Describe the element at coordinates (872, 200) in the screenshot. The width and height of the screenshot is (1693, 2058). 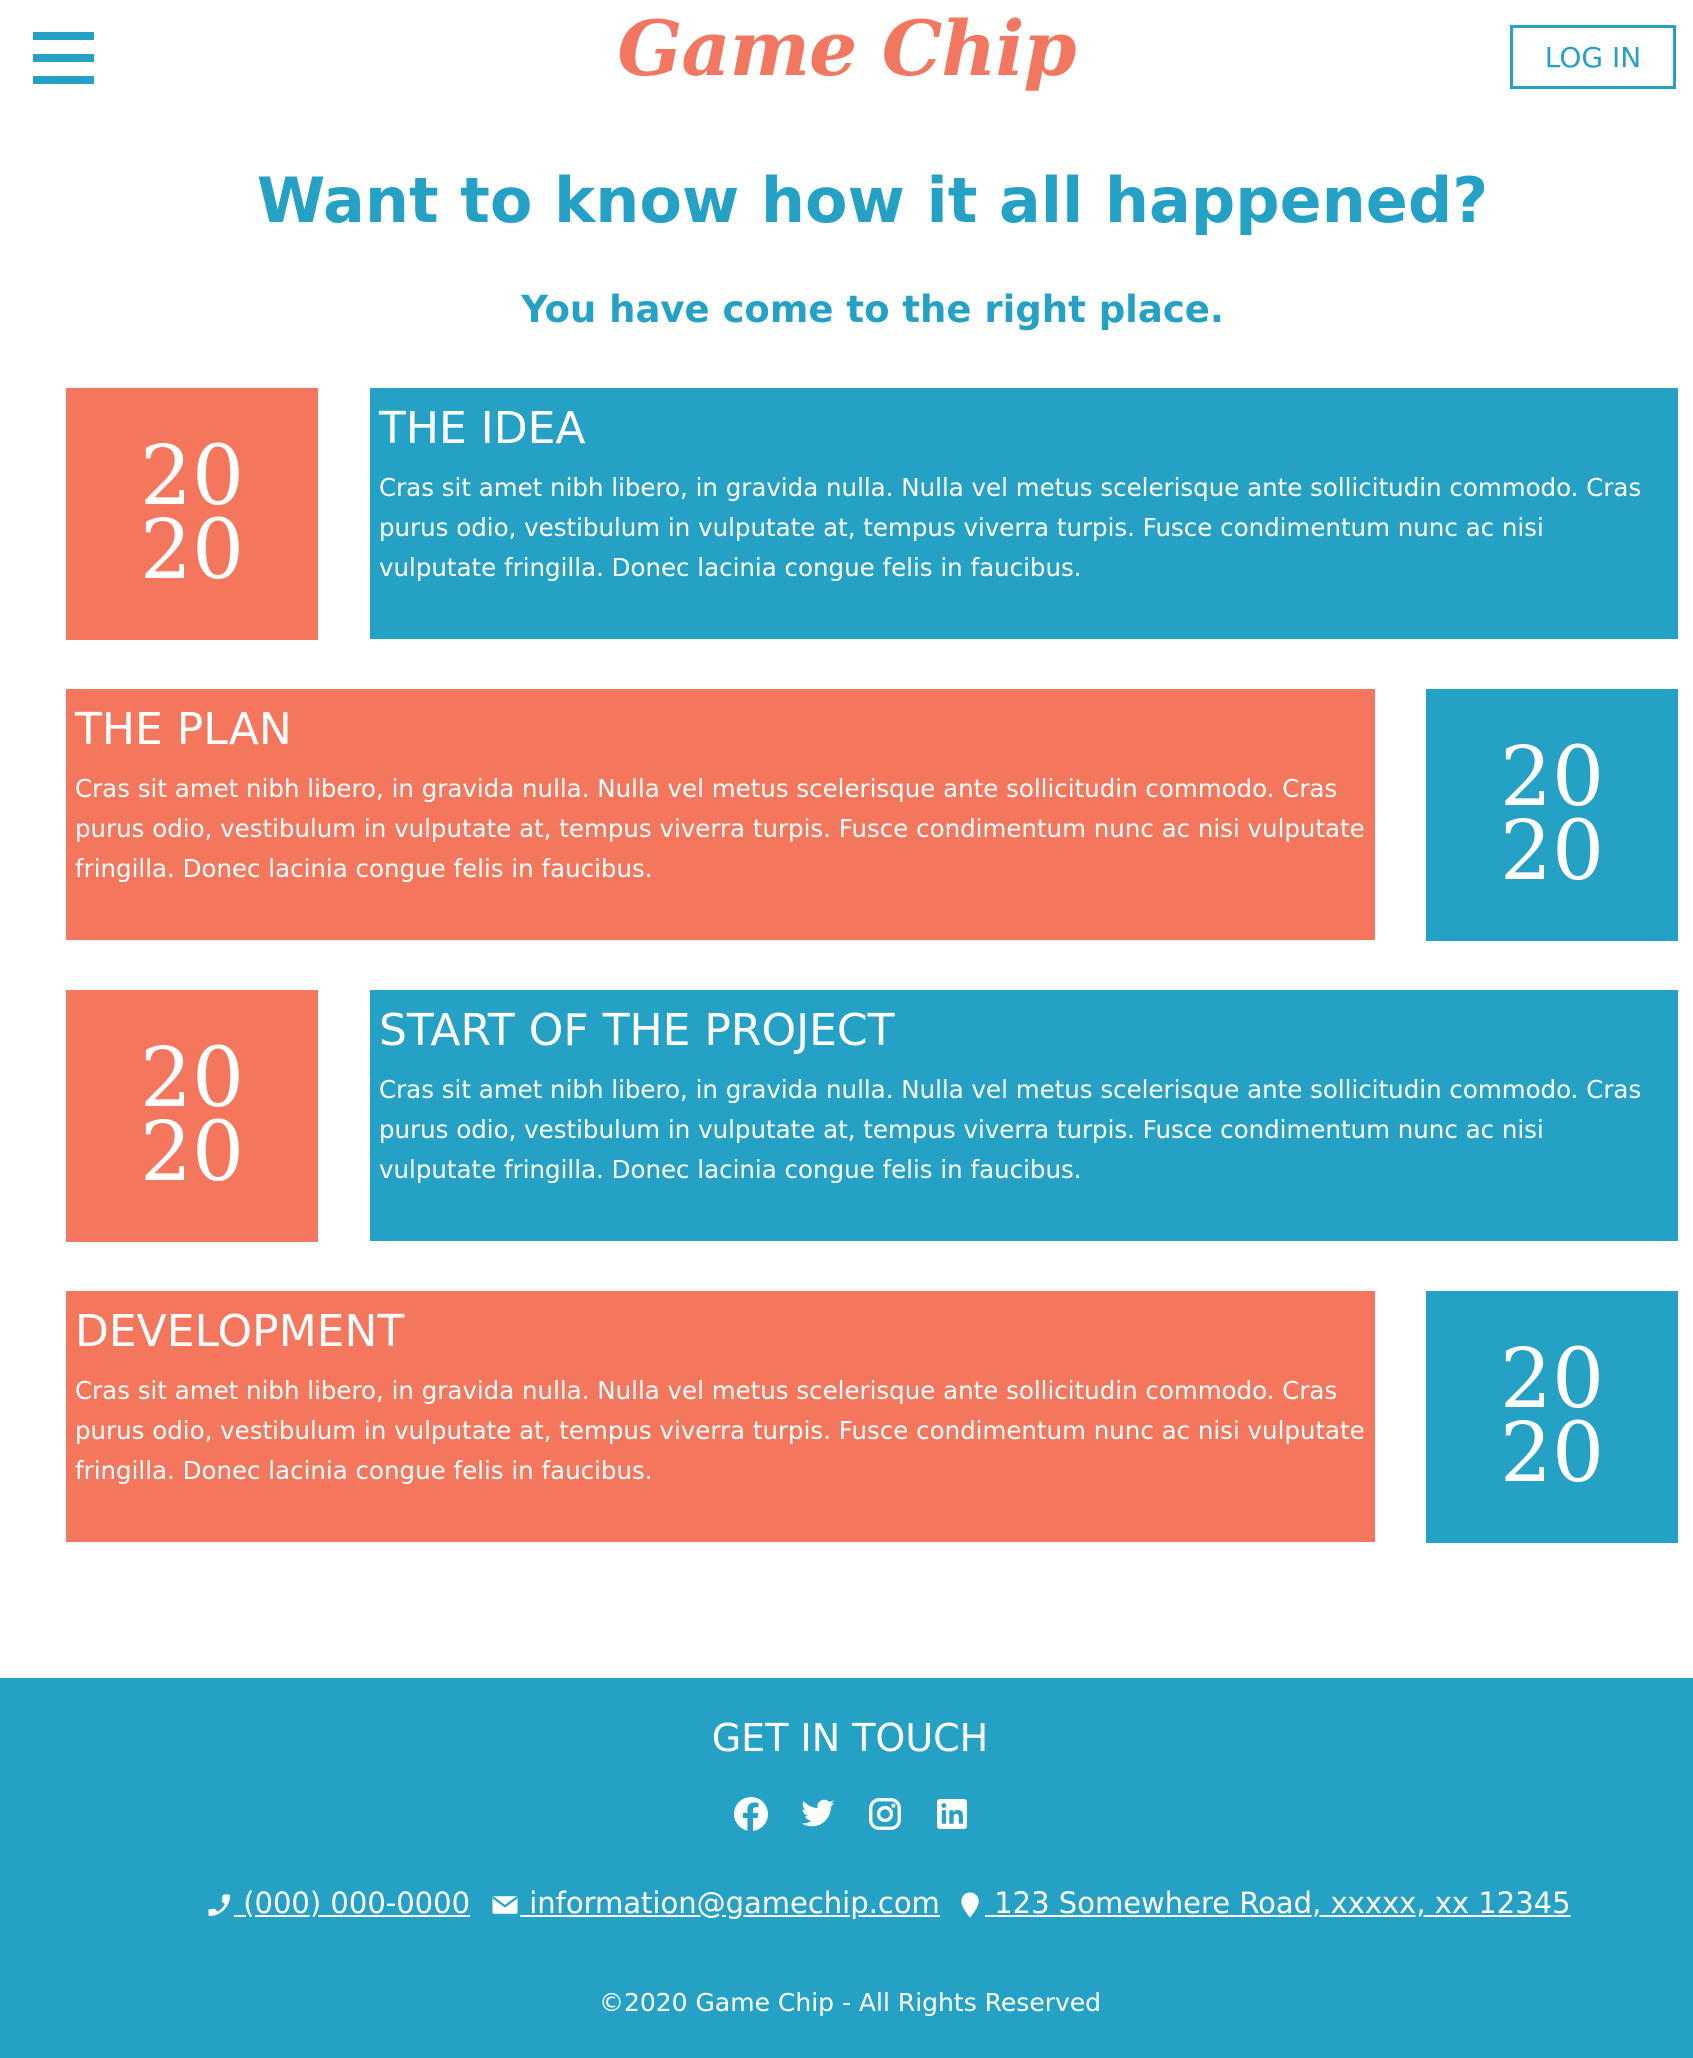
I see `page-title: Want to know how it all happened?` at that location.